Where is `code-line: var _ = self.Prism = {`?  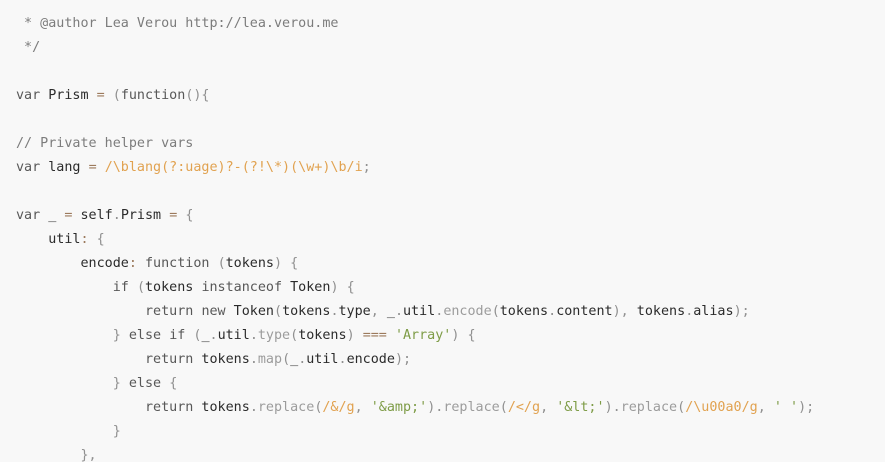
code-line: var _ = self.Prism = { is located at coordinates (104, 216).